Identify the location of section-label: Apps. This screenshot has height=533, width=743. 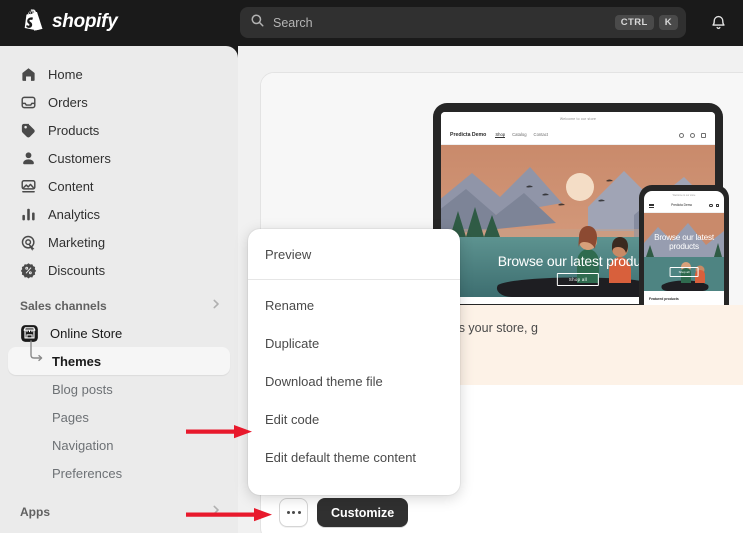
(35, 512).